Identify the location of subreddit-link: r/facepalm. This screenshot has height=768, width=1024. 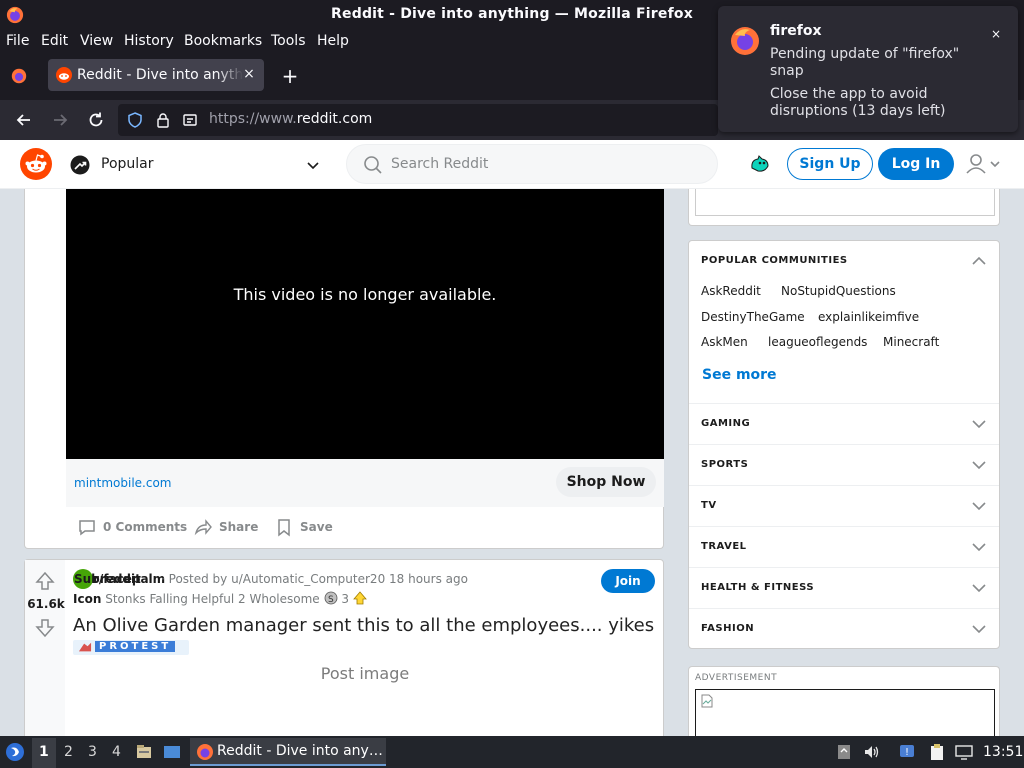
(129, 579).